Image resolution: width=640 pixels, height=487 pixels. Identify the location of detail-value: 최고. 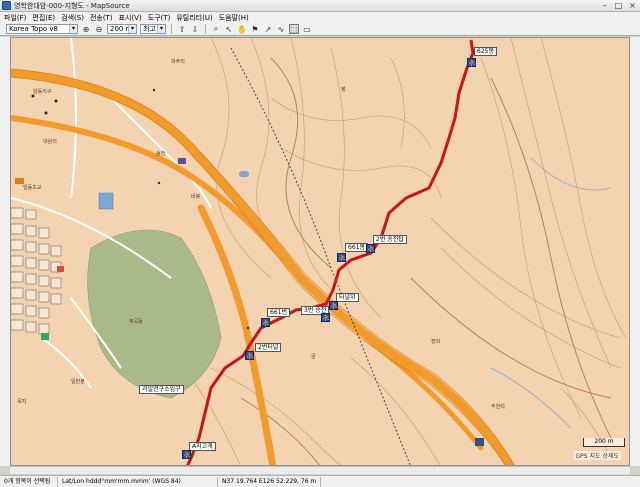
(149, 29).